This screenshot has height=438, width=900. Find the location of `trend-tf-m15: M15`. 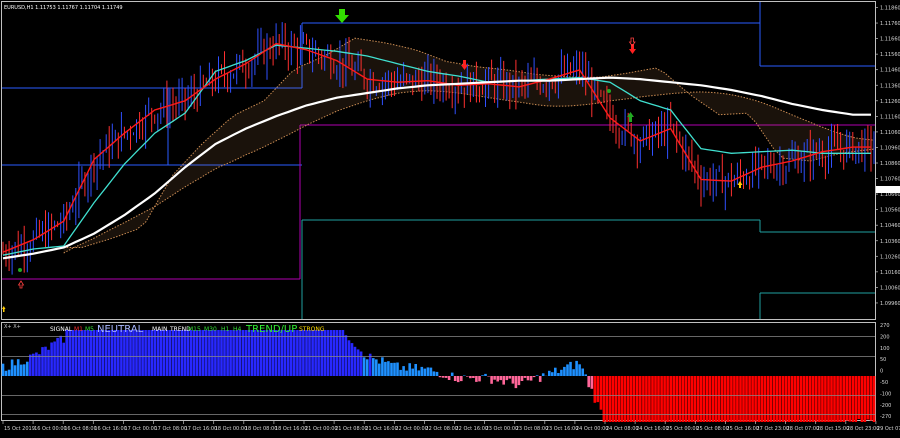

trend-tf-m15: M15 is located at coordinates (194, 329).